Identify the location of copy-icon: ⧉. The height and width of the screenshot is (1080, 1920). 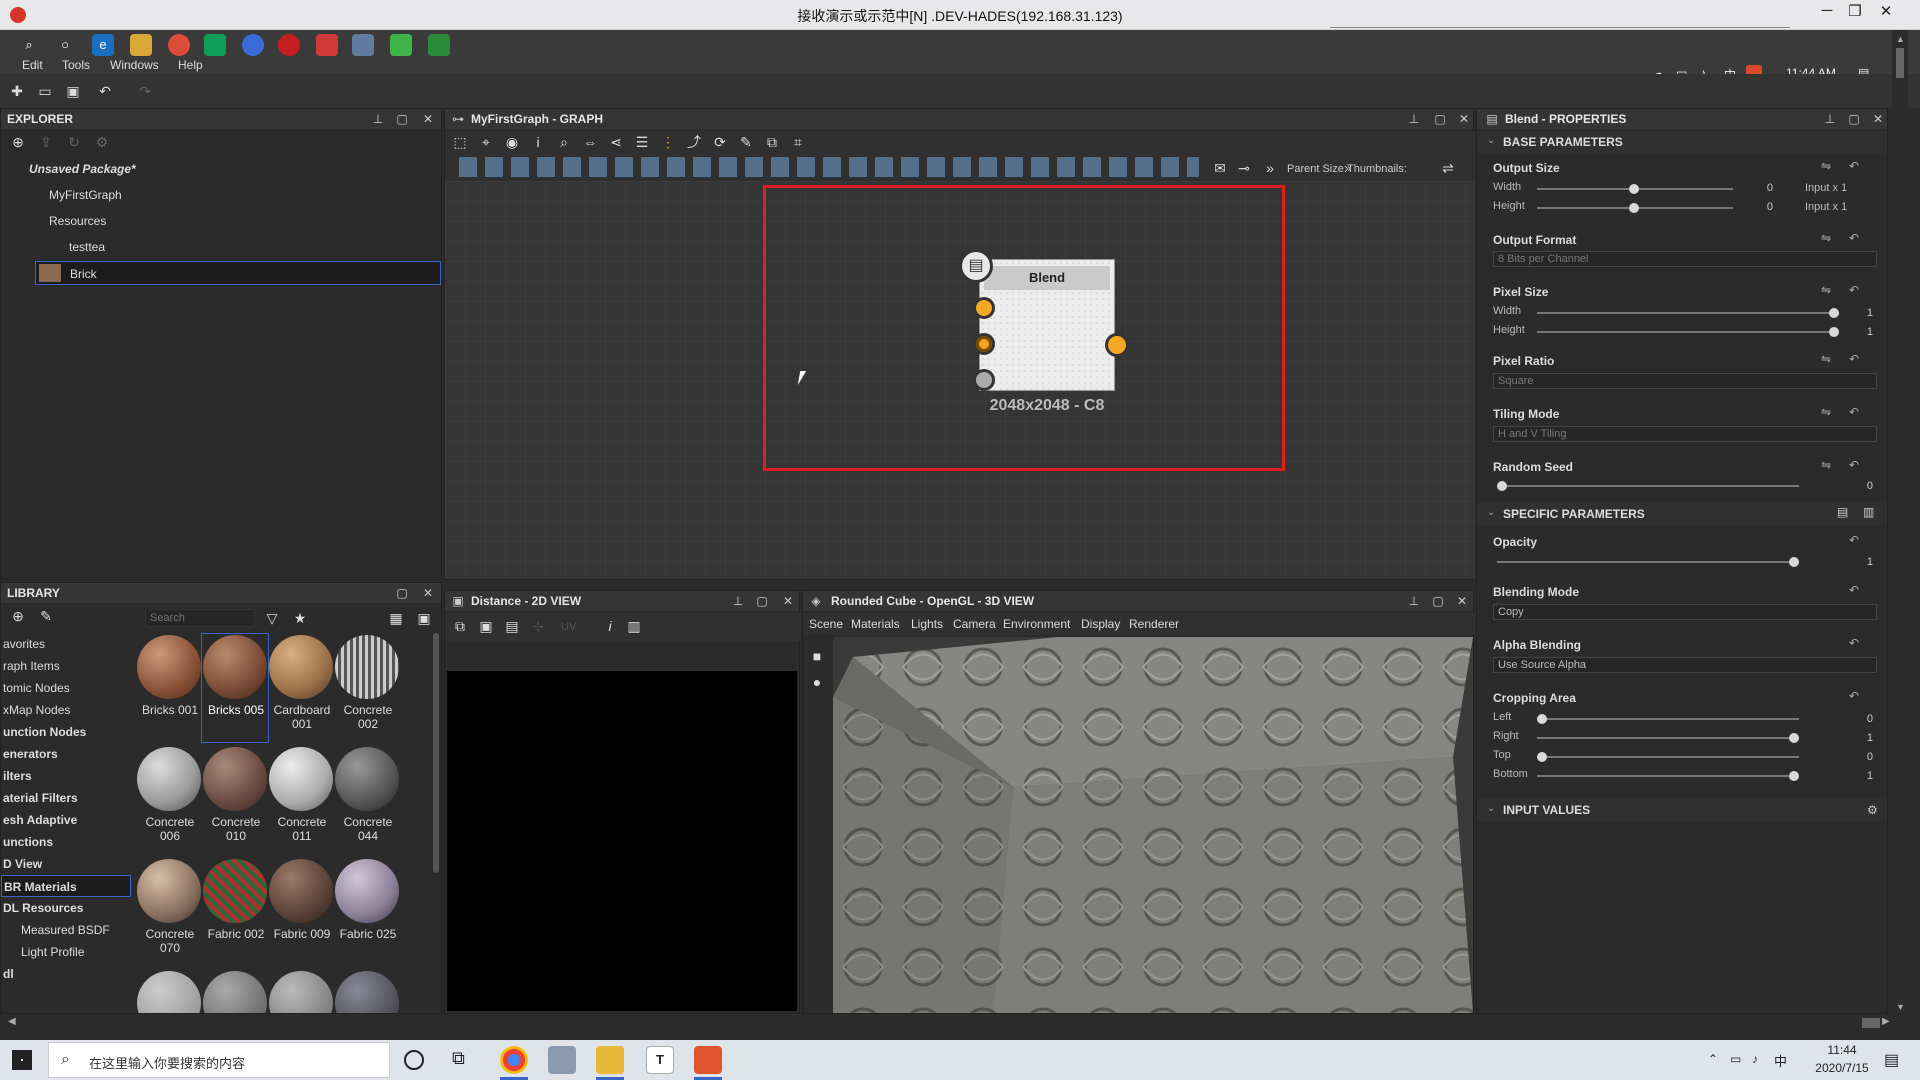
(460, 626).